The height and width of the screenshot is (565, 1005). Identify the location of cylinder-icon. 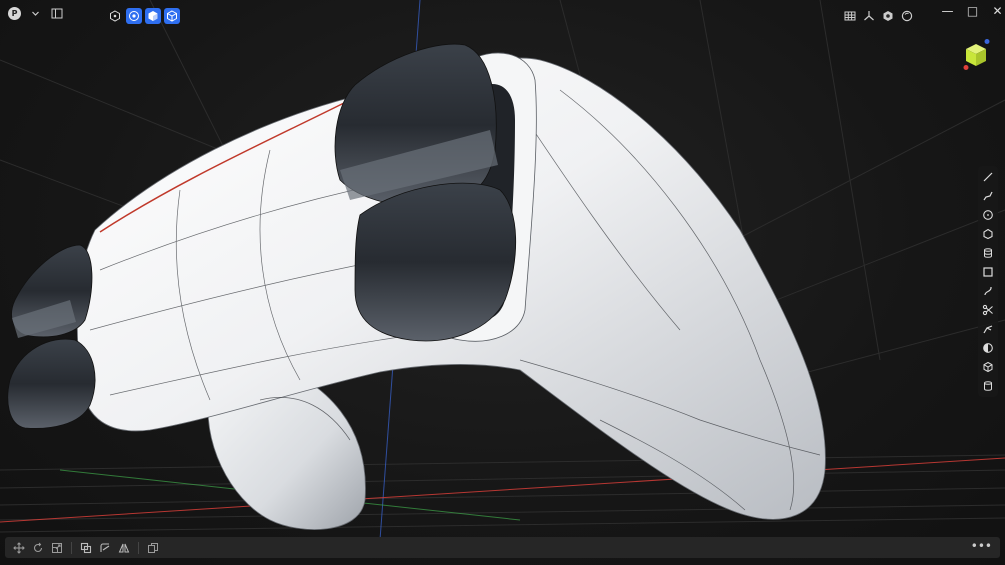
(988, 253).